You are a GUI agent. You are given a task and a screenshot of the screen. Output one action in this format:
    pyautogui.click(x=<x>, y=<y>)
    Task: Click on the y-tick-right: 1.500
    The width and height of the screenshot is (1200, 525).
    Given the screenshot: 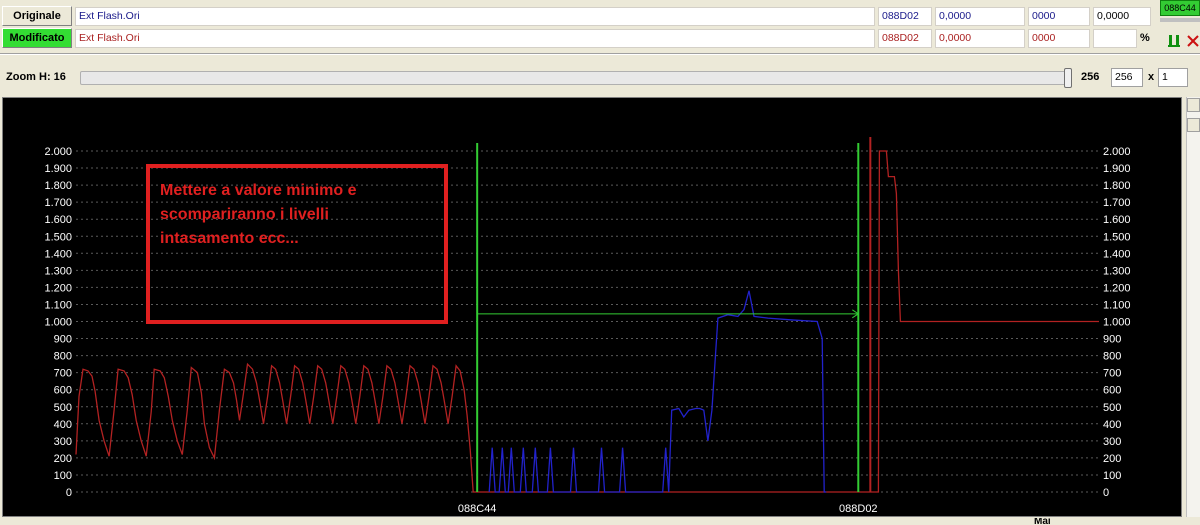 What is the action you would take?
    pyautogui.click(x=1117, y=237)
    